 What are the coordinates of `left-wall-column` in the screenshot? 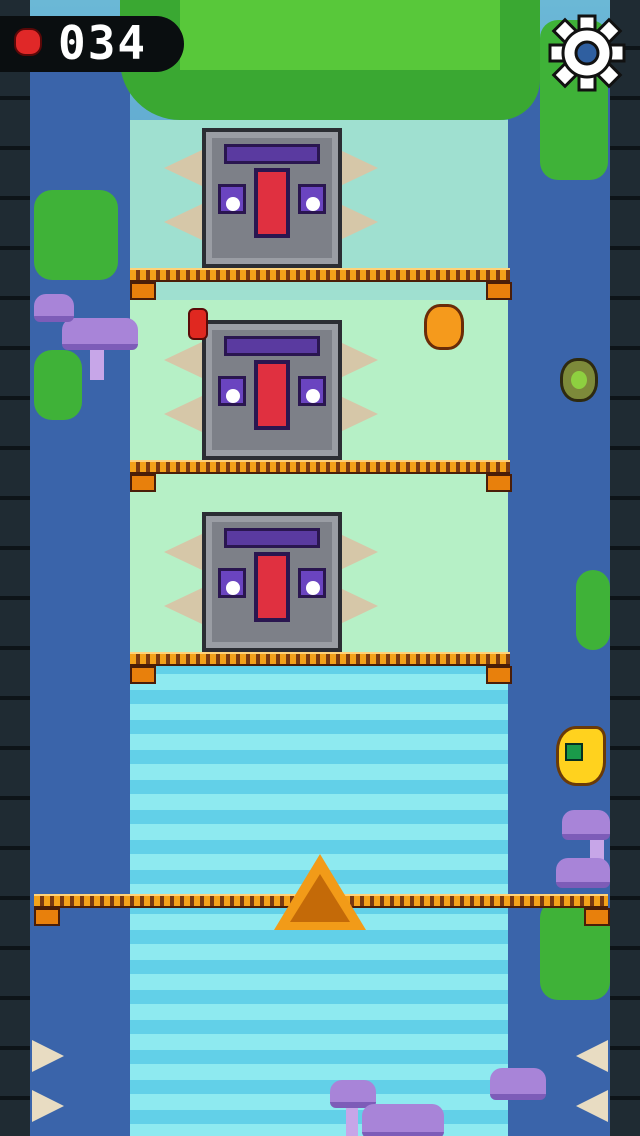 It's located at (15, 568).